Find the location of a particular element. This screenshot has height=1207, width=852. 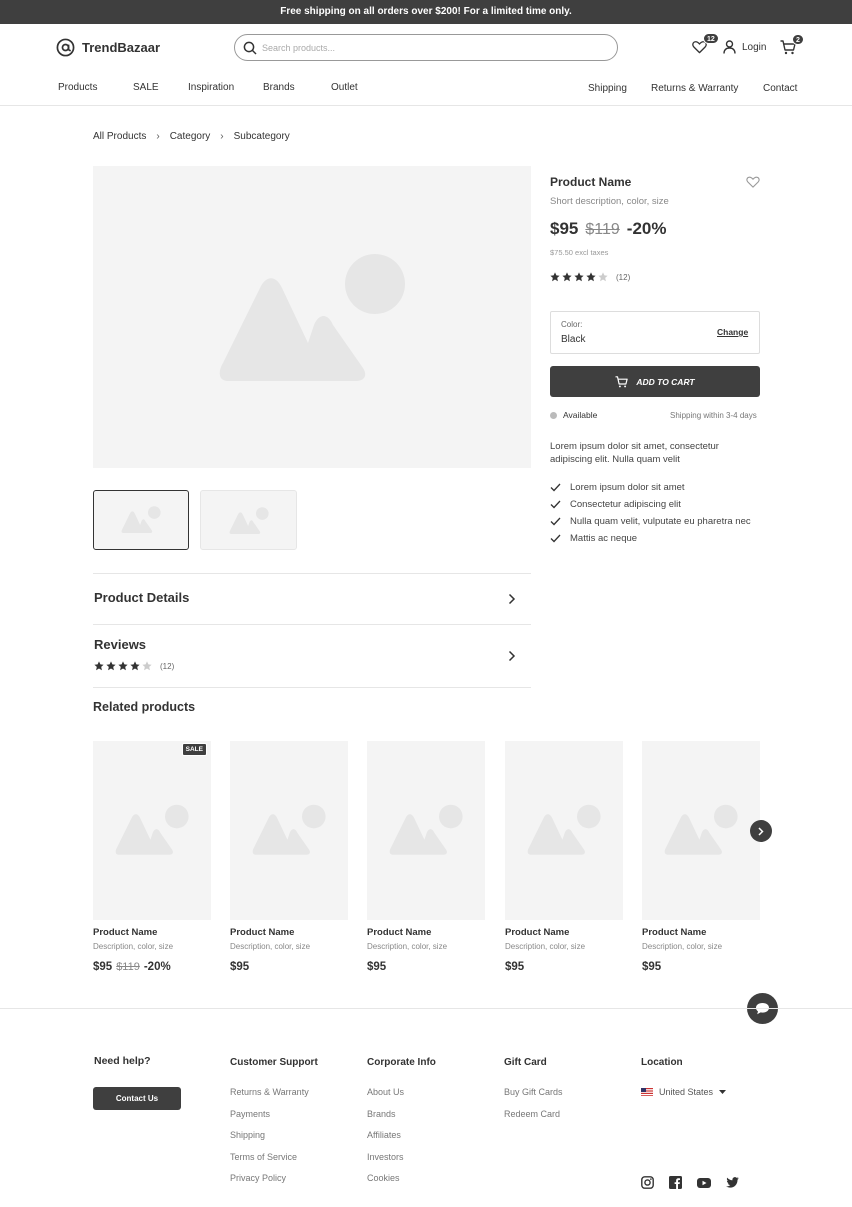

color-value: Black is located at coordinates (573, 339).